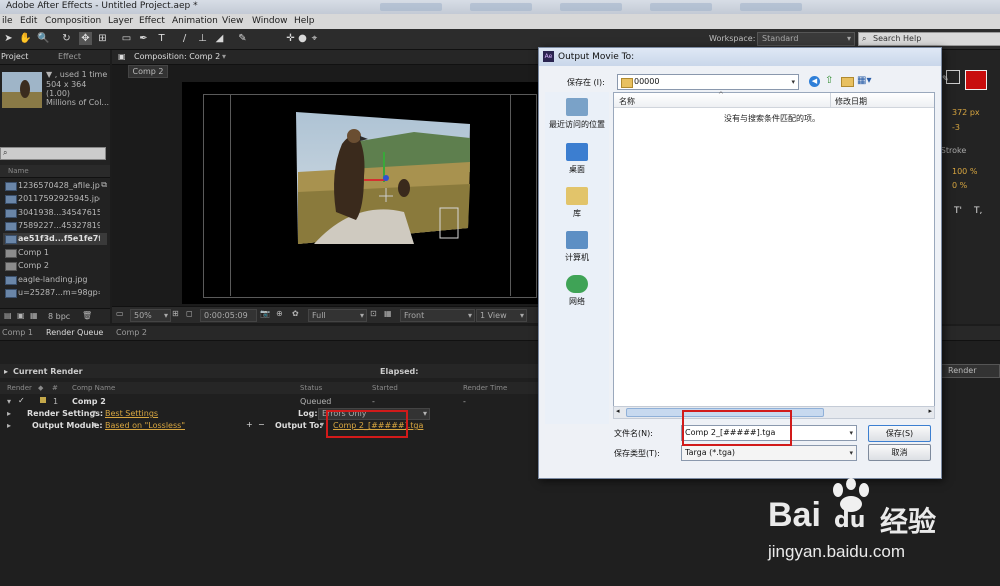  I want to click on view-layout-select: 1 View ▾, so click(501, 315).